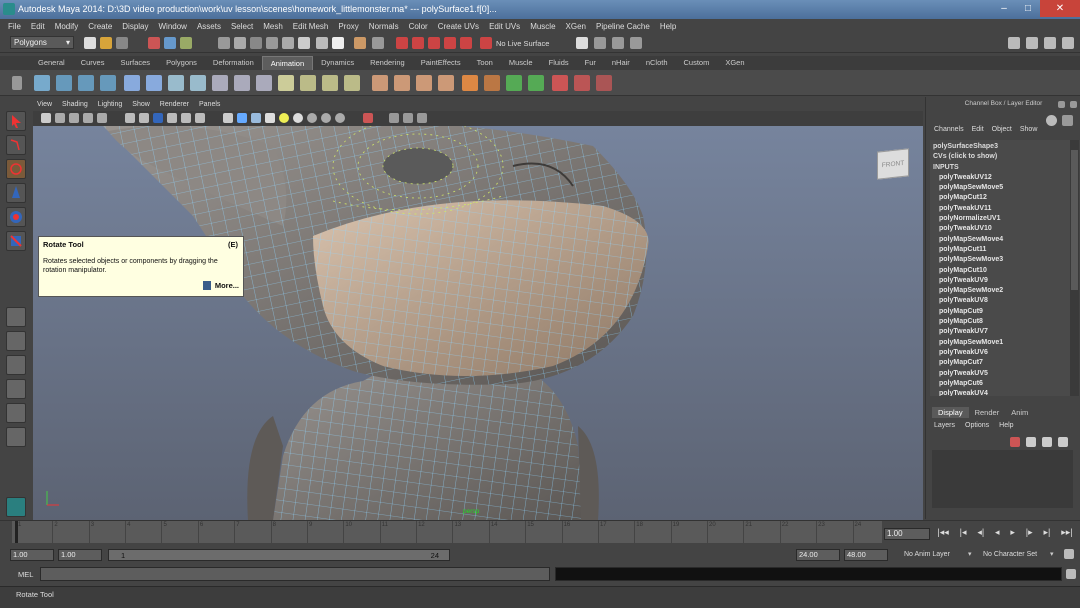 The height and width of the screenshot is (608, 1080). Describe the element at coordinates (466, 43) in the screenshot. I see `make-live-icon` at that location.